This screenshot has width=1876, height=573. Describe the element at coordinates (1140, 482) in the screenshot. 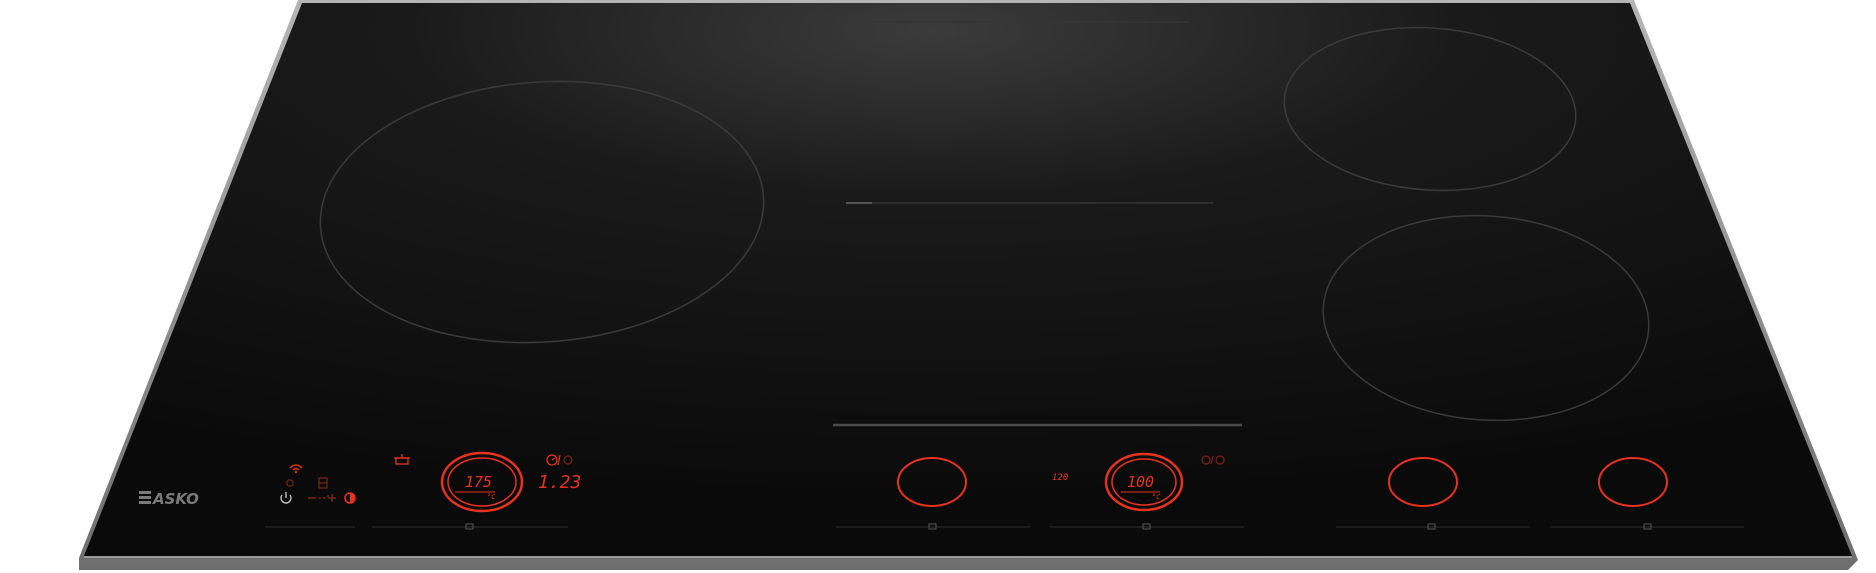

I see `zone-display-center-right: 100` at that location.